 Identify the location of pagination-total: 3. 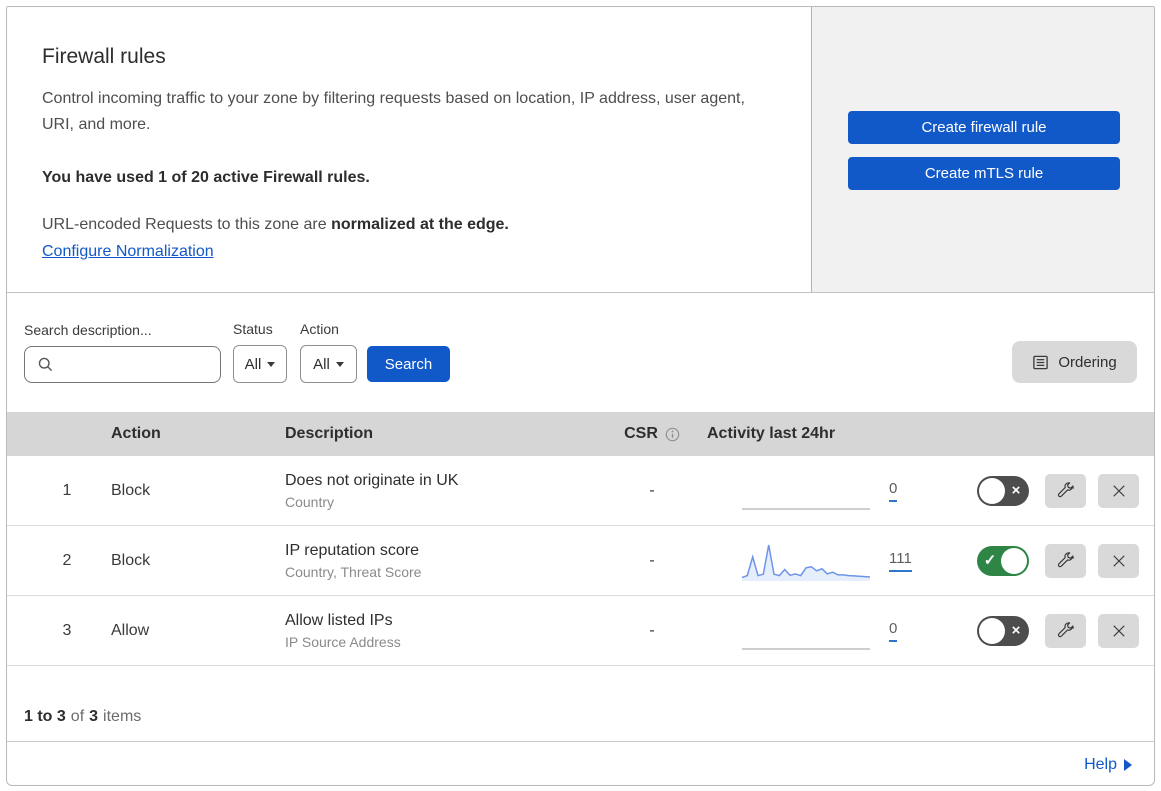
(94, 716).